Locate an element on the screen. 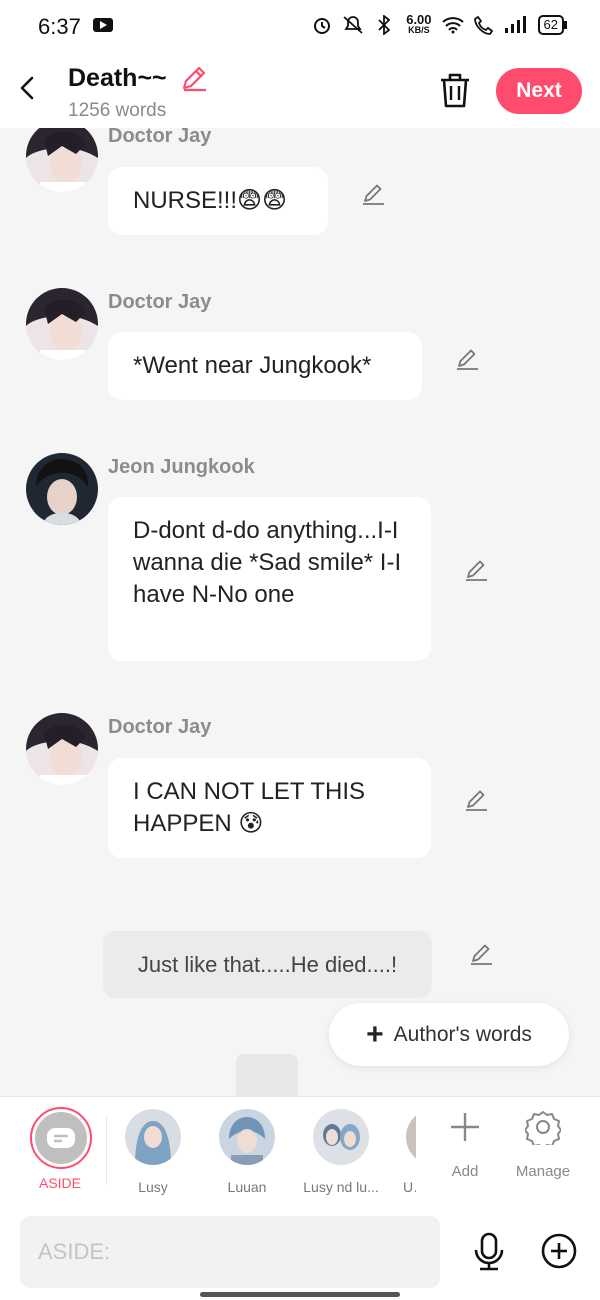  signal-icon is located at coordinates (515, 24).